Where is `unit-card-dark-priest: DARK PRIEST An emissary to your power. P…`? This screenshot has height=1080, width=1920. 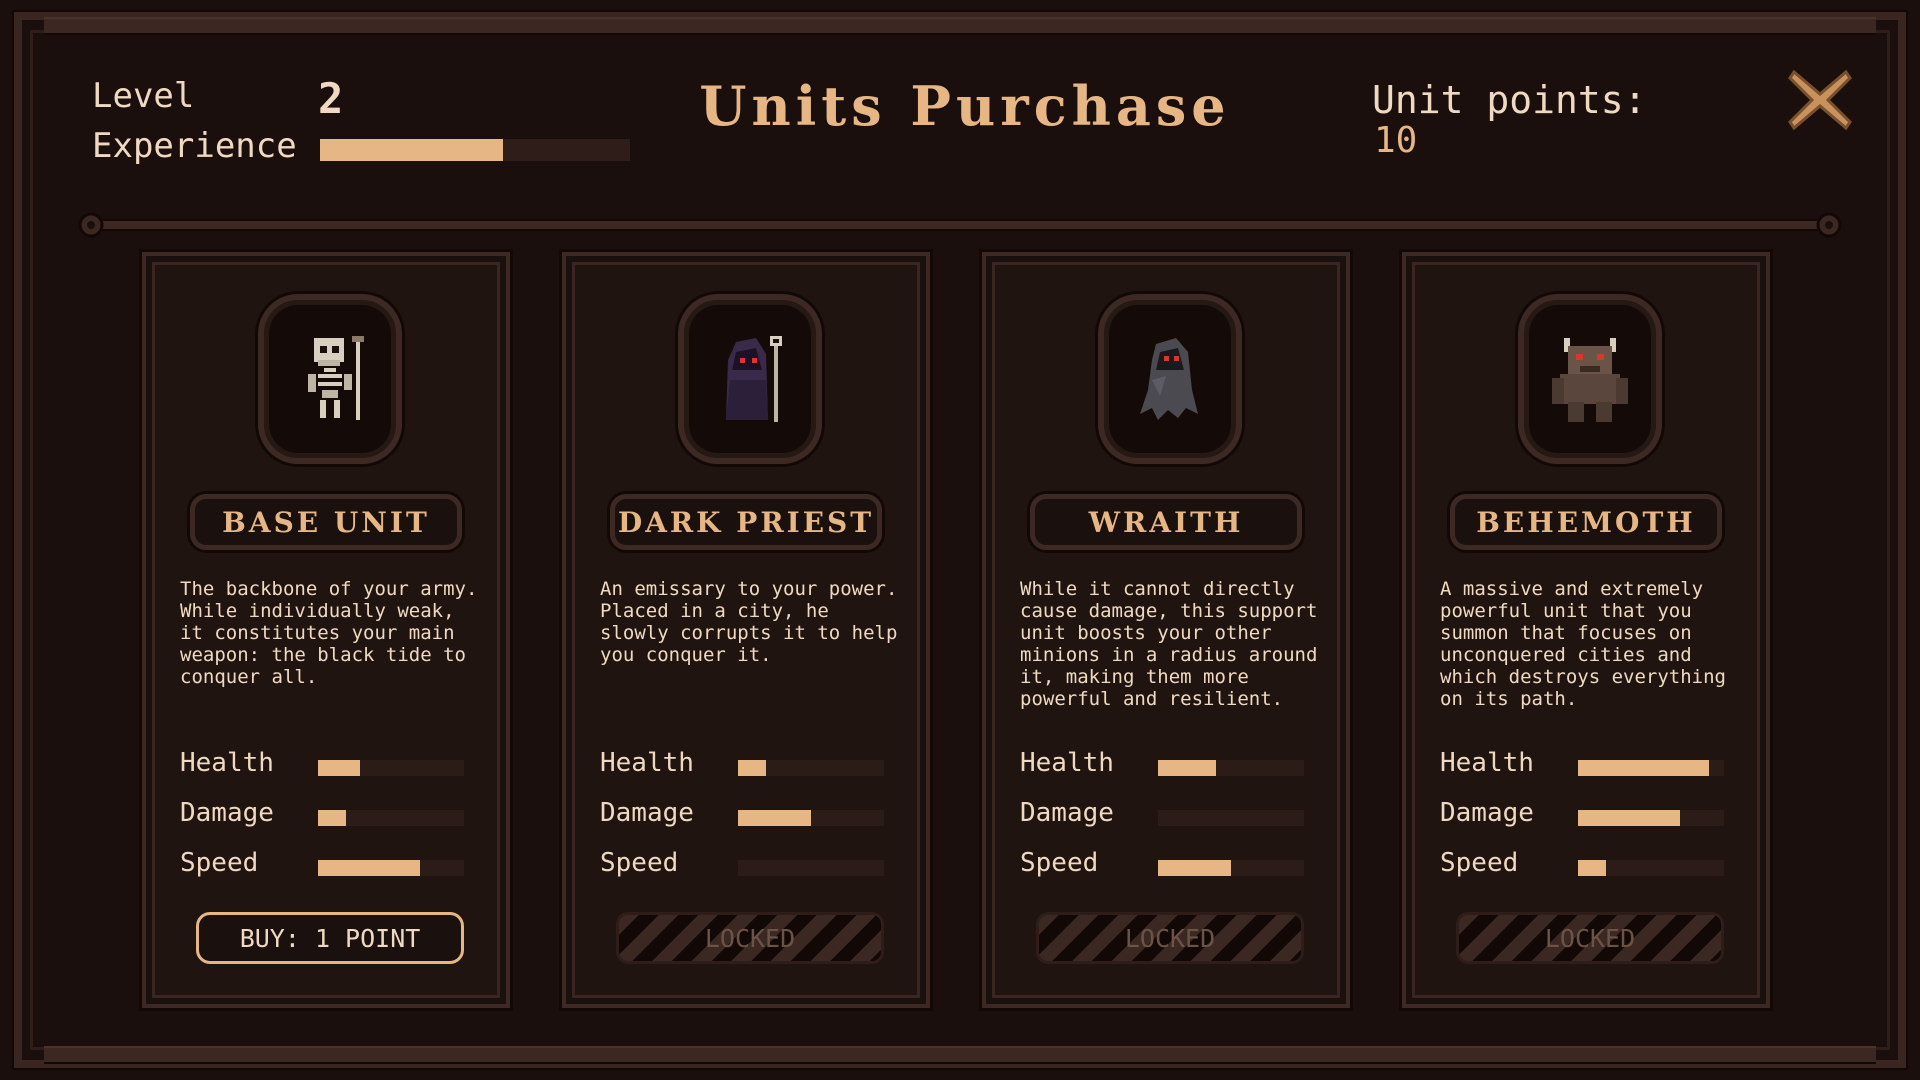
unit-card-dark-priest: DARK PRIEST An emissary to your power. P… is located at coordinates (746, 630).